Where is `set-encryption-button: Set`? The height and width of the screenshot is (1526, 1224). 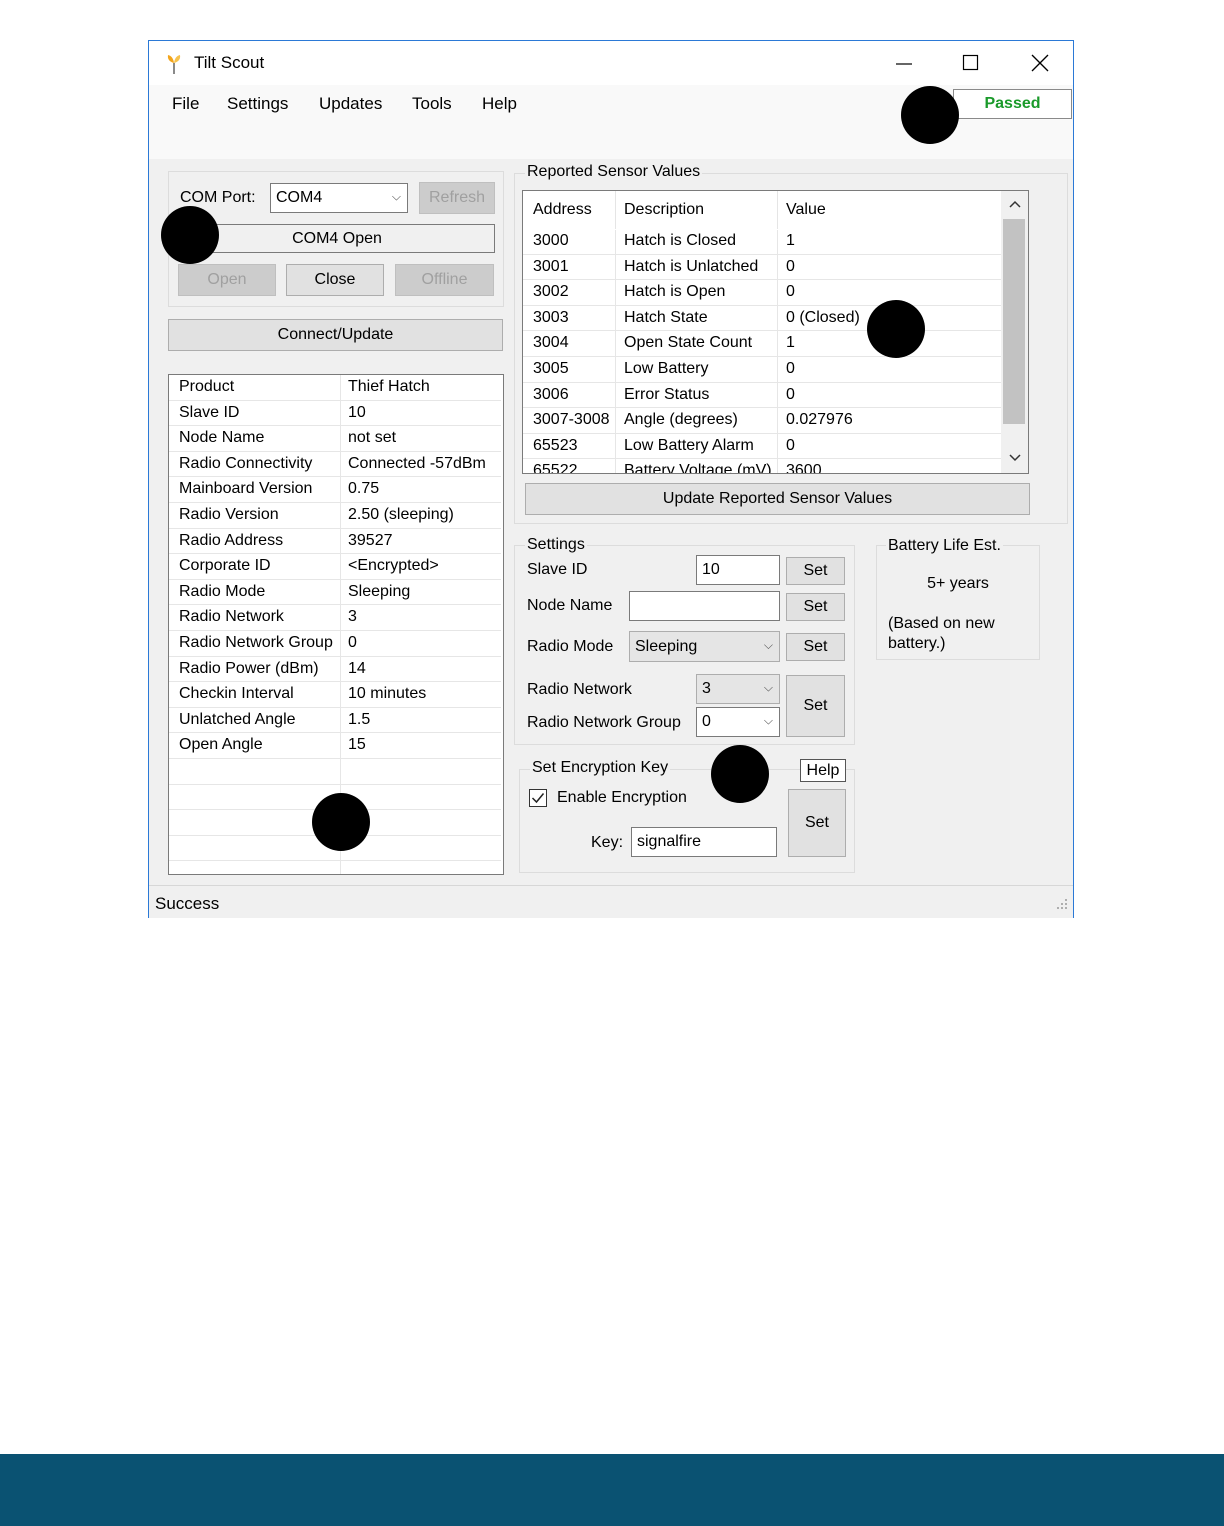
set-encryption-button: Set is located at coordinates (817, 823).